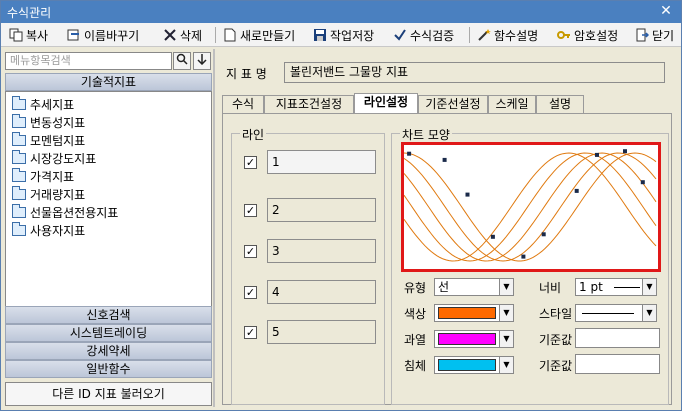 Image resolution: width=682 pixels, height=411 pixels. What do you see at coordinates (246, 74) in the screenshot?
I see `indicator-name-label: 지 표 명` at bounding box center [246, 74].